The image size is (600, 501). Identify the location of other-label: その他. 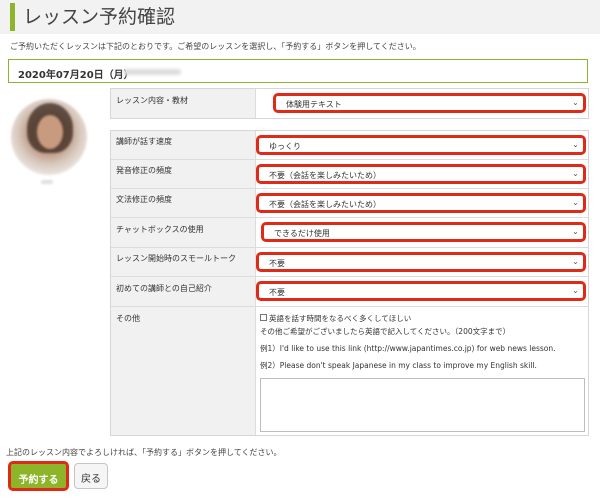
(128, 318).